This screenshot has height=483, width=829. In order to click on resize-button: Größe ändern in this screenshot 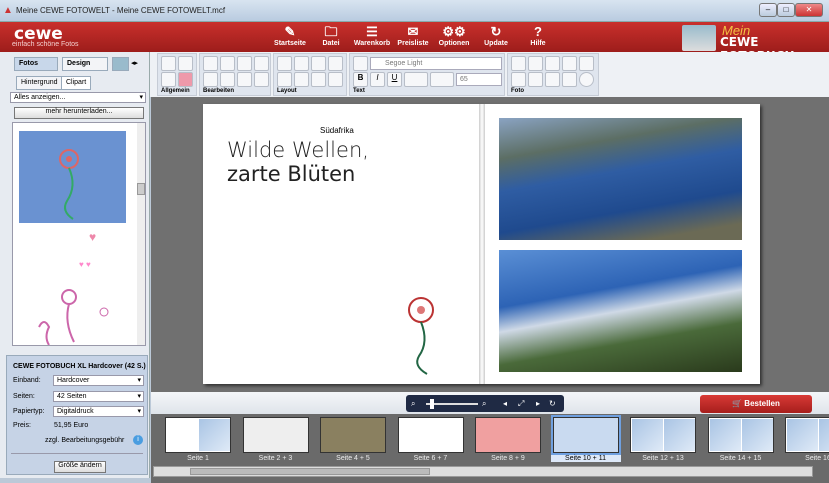, I will do `click(80, 467)`.